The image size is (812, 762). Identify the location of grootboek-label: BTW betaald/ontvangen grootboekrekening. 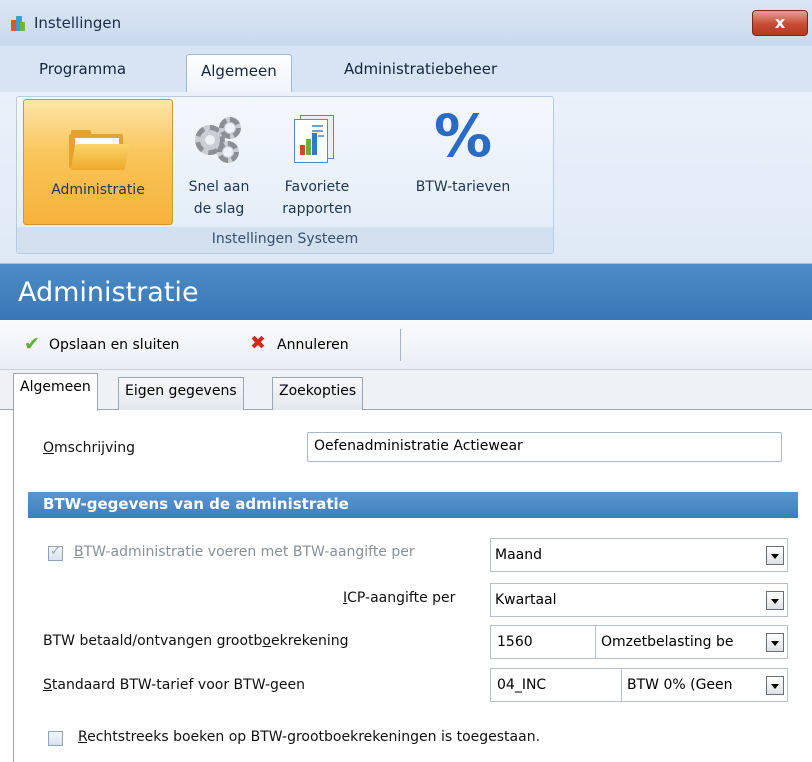
(196, 641).